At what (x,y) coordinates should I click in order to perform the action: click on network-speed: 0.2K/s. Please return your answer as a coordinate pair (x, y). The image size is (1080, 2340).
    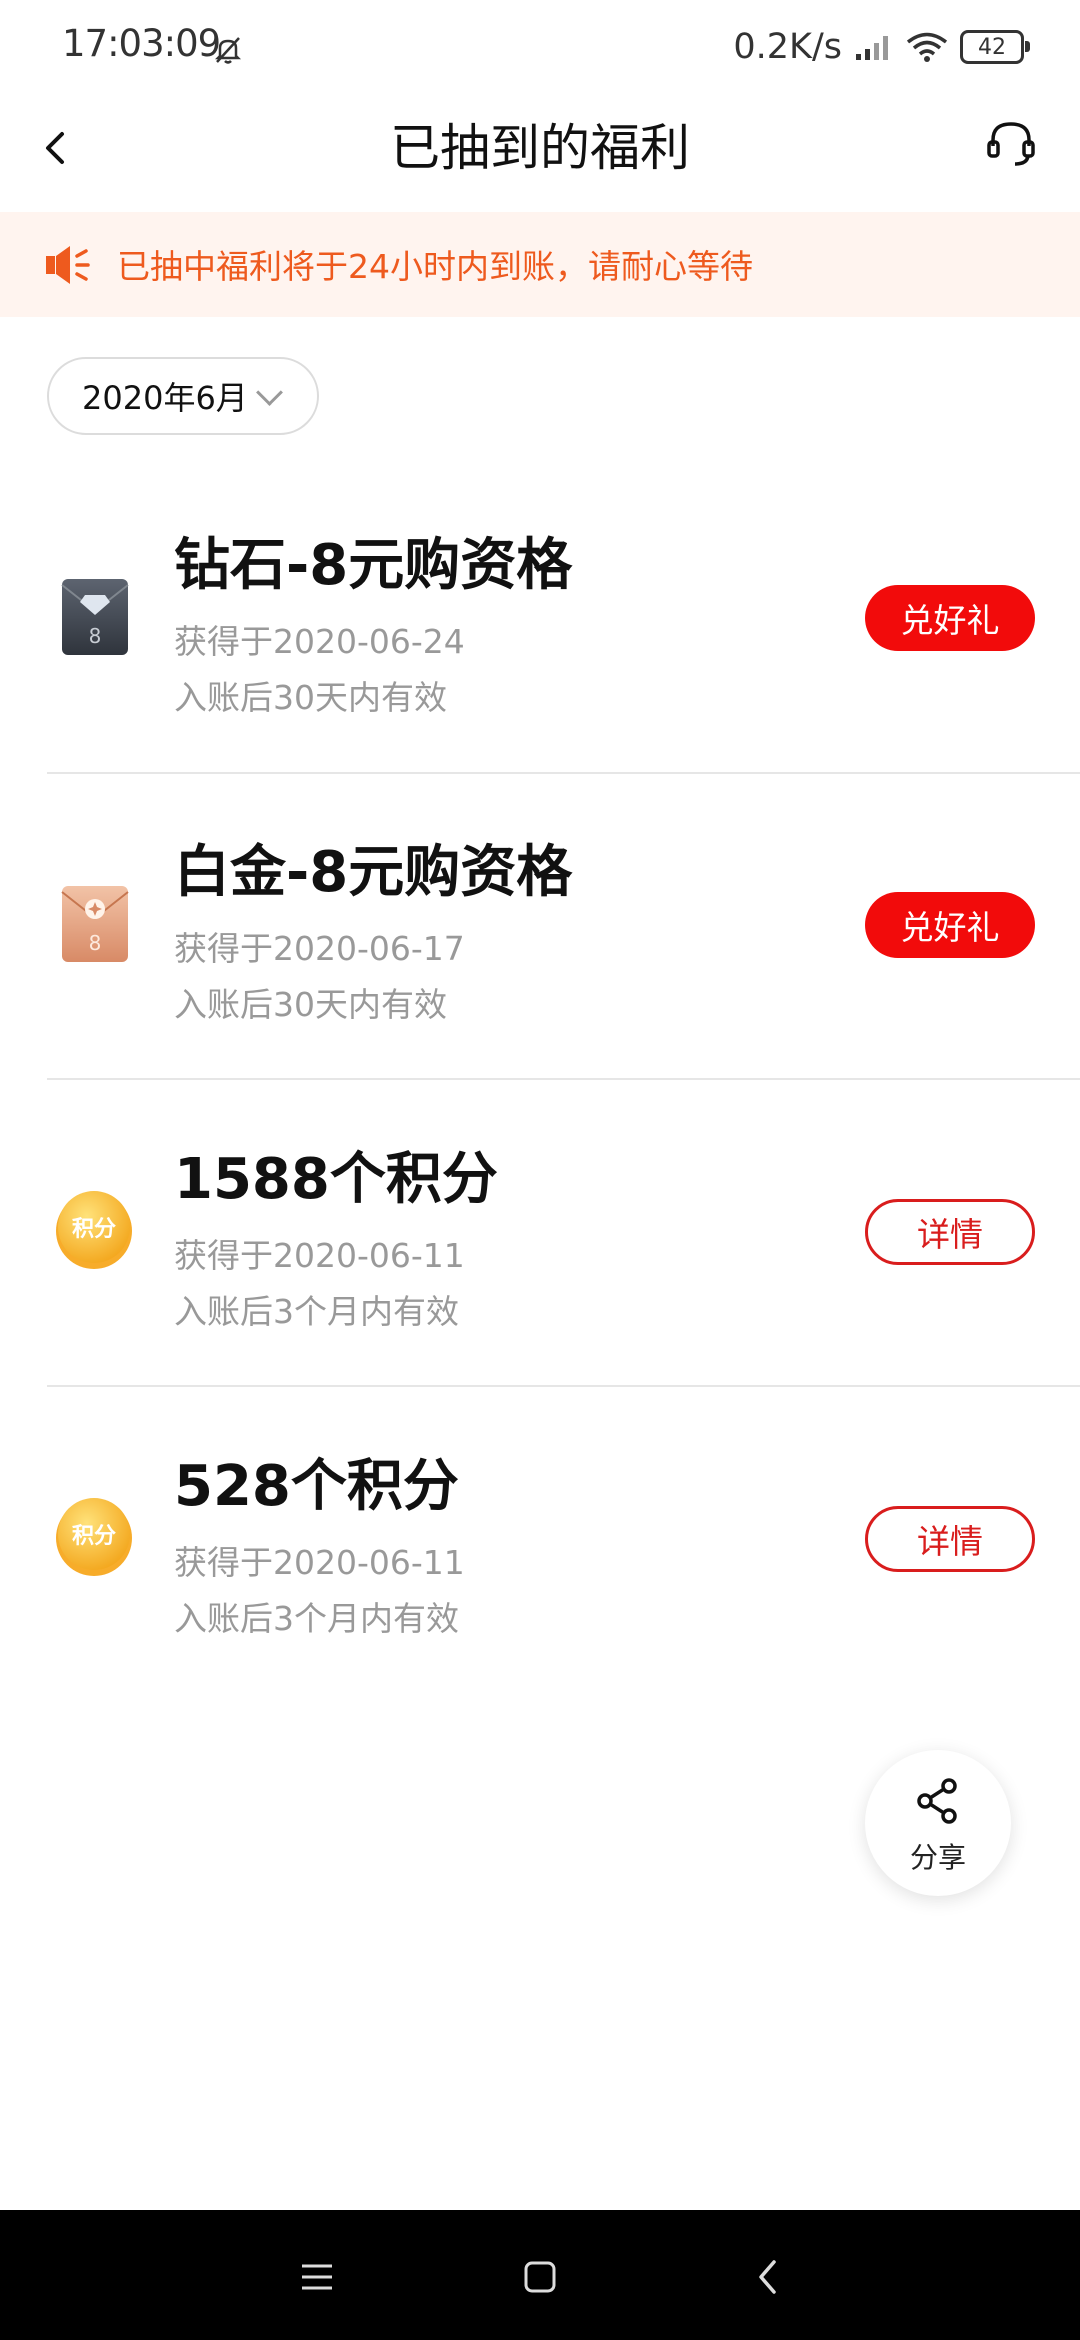
    Looking at the image, I should click on (787, 47).